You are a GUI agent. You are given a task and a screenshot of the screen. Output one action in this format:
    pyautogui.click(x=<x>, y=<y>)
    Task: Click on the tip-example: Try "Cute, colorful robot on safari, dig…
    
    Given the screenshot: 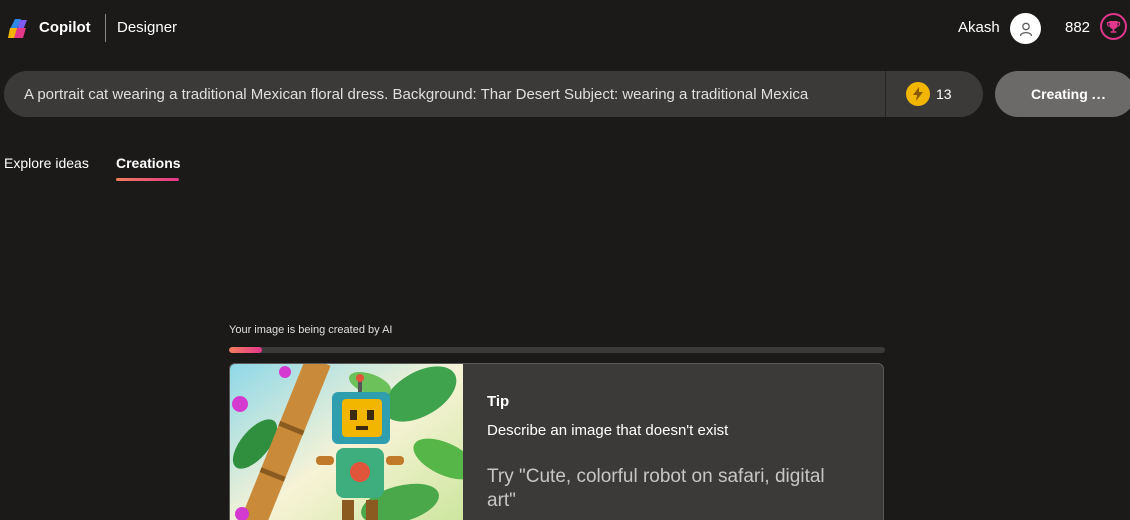 What is the action you would take?
    pyautogui.click(x=656, y=488)
    